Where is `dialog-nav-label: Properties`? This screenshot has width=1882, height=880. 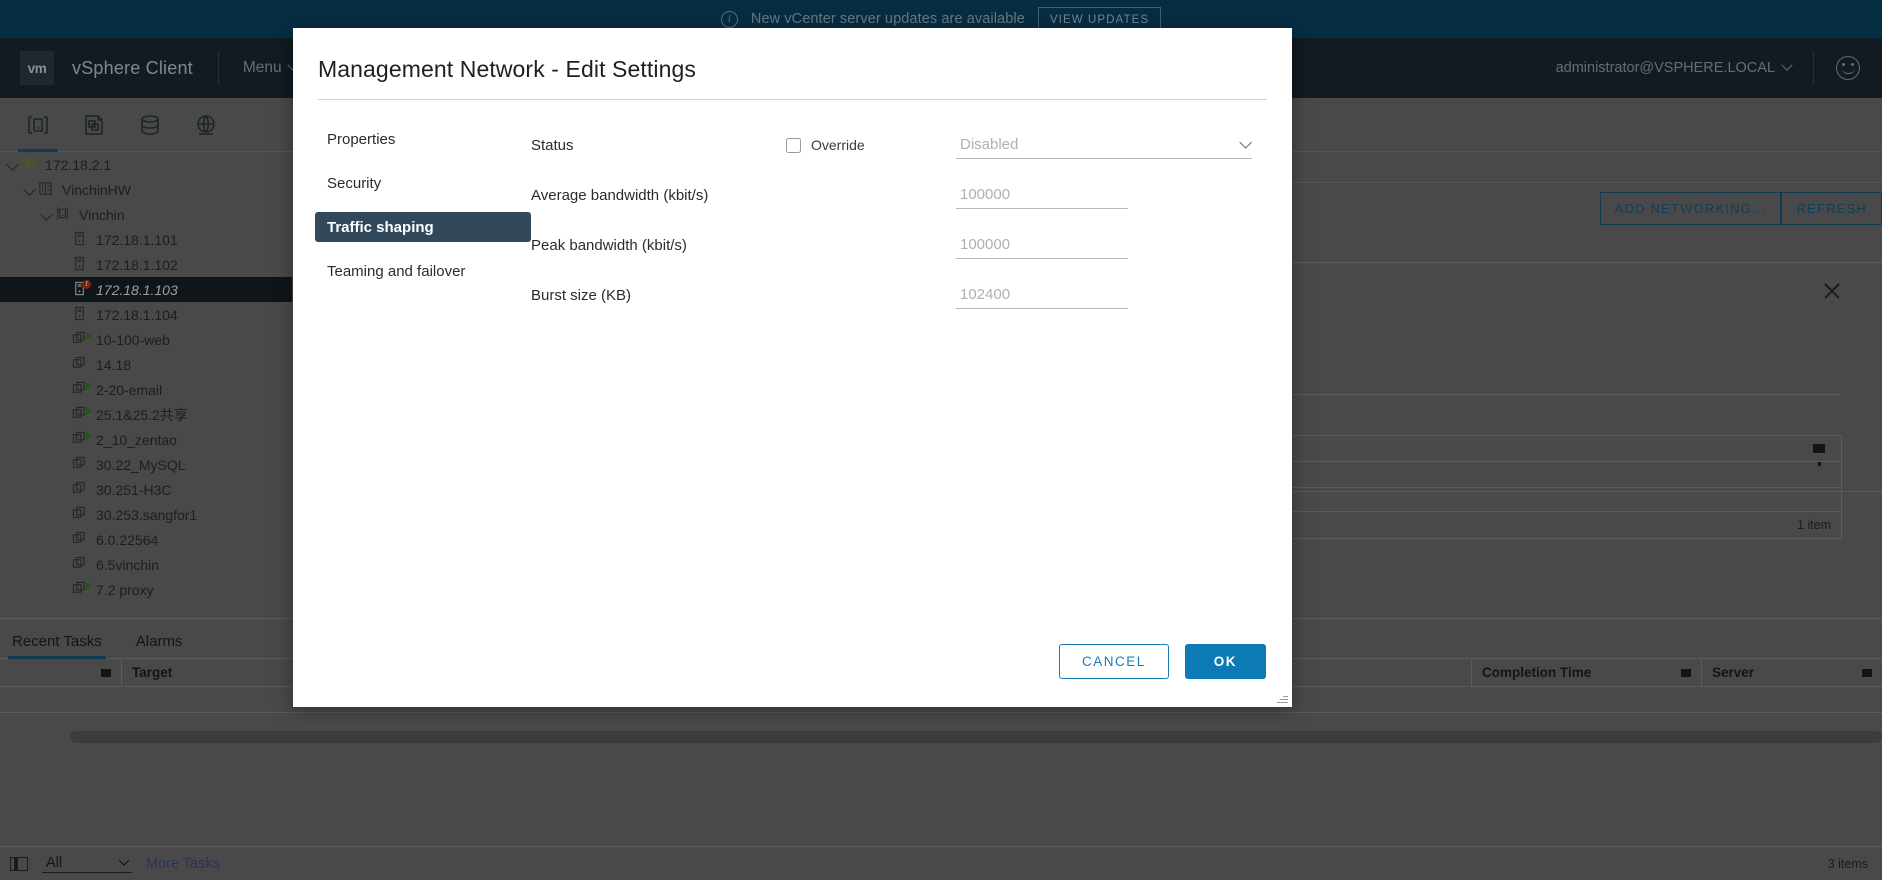
dialog-nav-label: Properties is located at coordinates (361, 139).